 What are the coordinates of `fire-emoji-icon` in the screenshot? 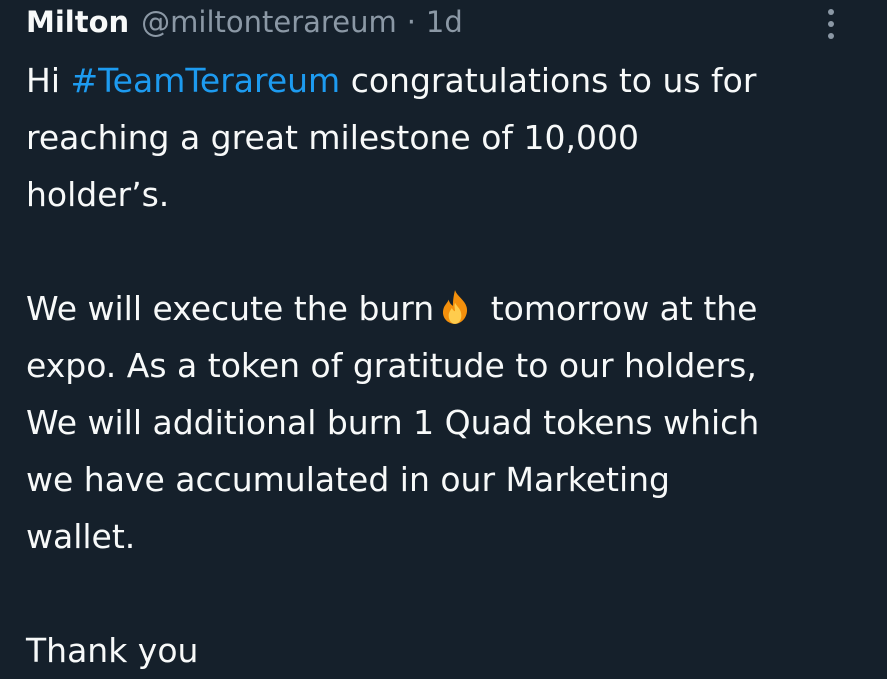 It's located at (455, 307).